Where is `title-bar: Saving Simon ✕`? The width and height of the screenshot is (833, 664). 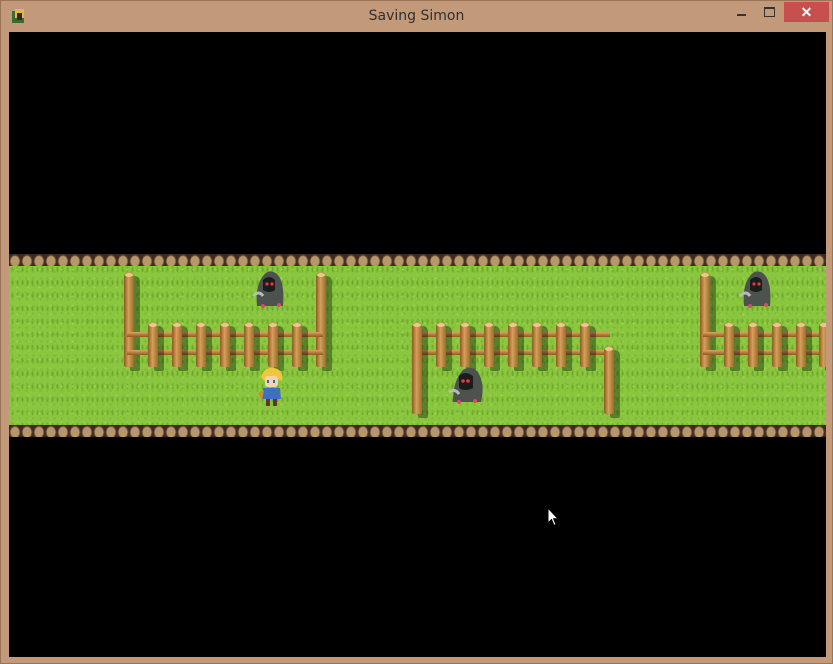
title-bar: Saving Simon ✕ is located at coordinates (416, 16).